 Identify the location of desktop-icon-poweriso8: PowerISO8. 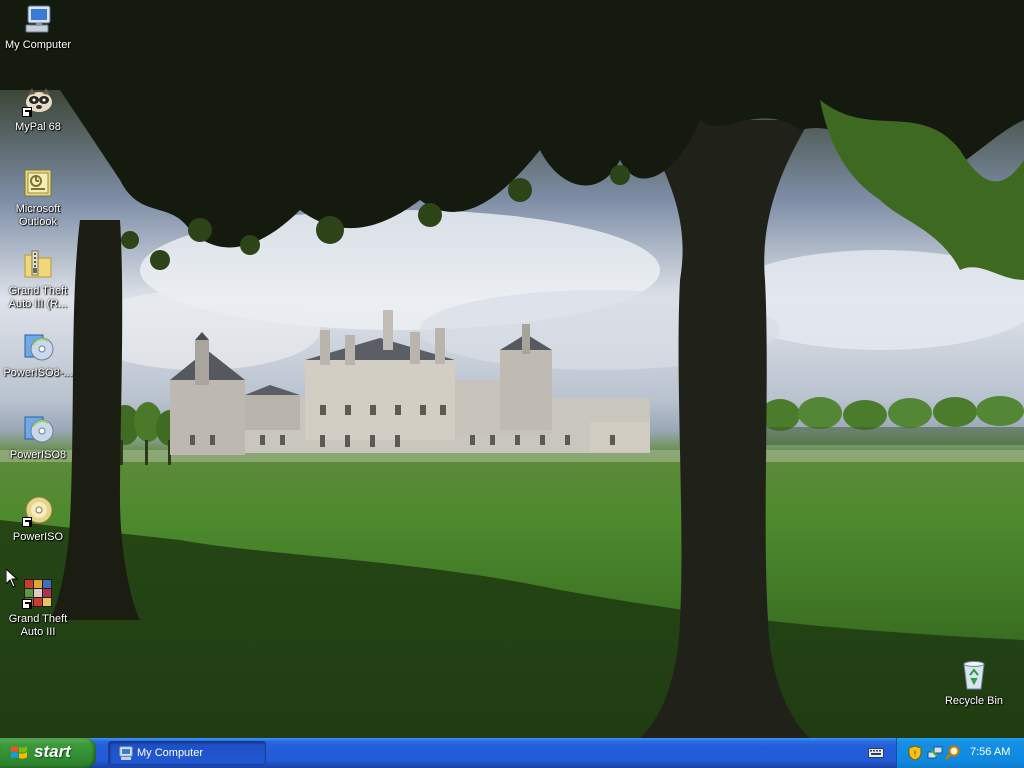
(38, 437).